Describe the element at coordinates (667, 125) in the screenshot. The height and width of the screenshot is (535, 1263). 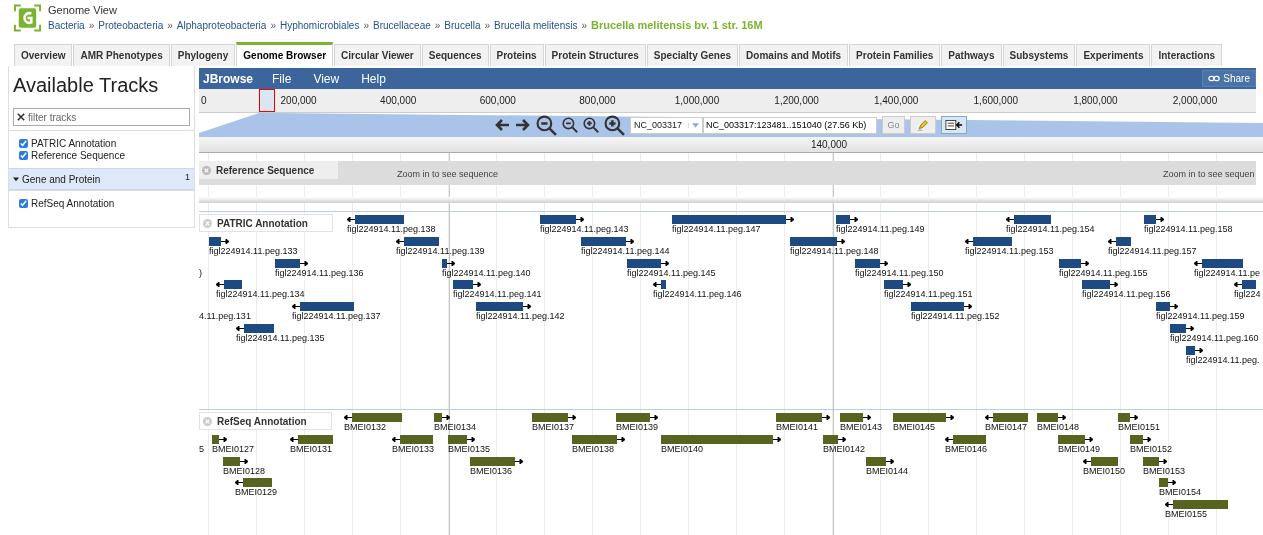
I see `reference-dropdown: NC_003317` at that location.